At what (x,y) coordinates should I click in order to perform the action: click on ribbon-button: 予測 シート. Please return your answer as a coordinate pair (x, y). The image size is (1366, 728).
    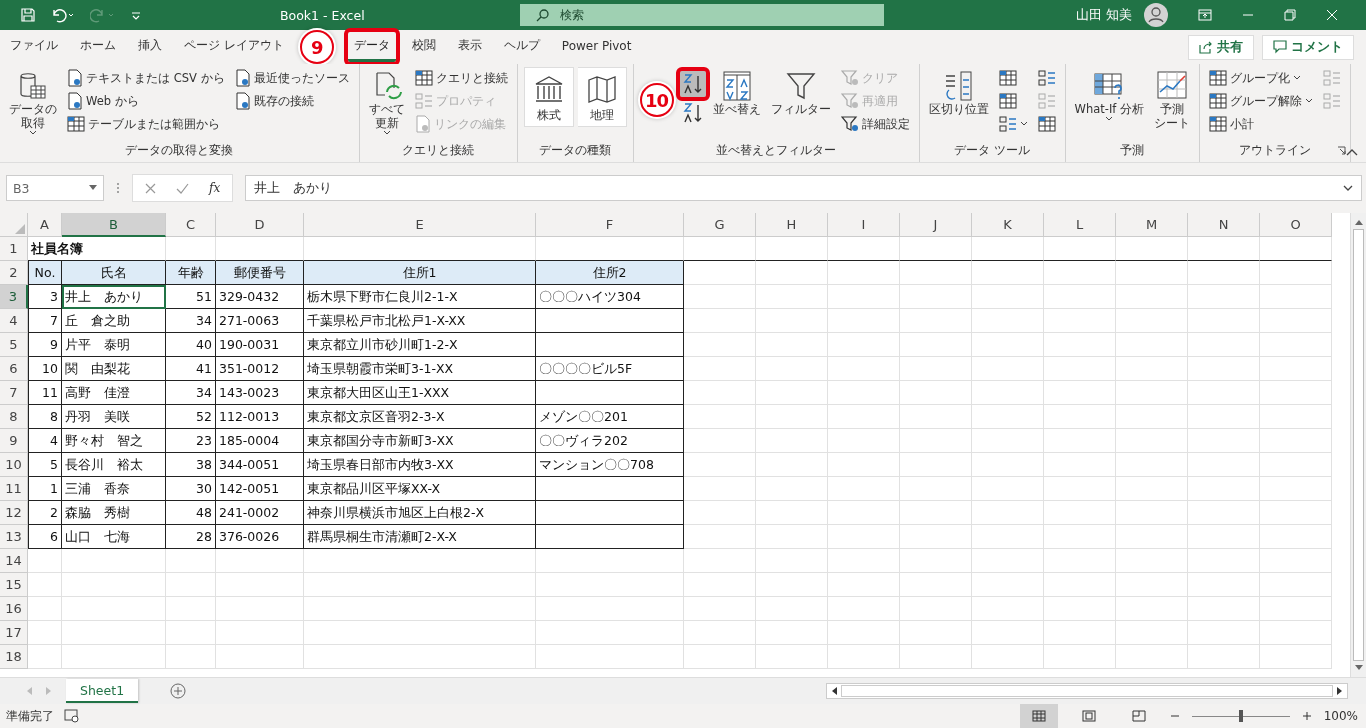
    Looking at the image, I should click on (1172, 100).